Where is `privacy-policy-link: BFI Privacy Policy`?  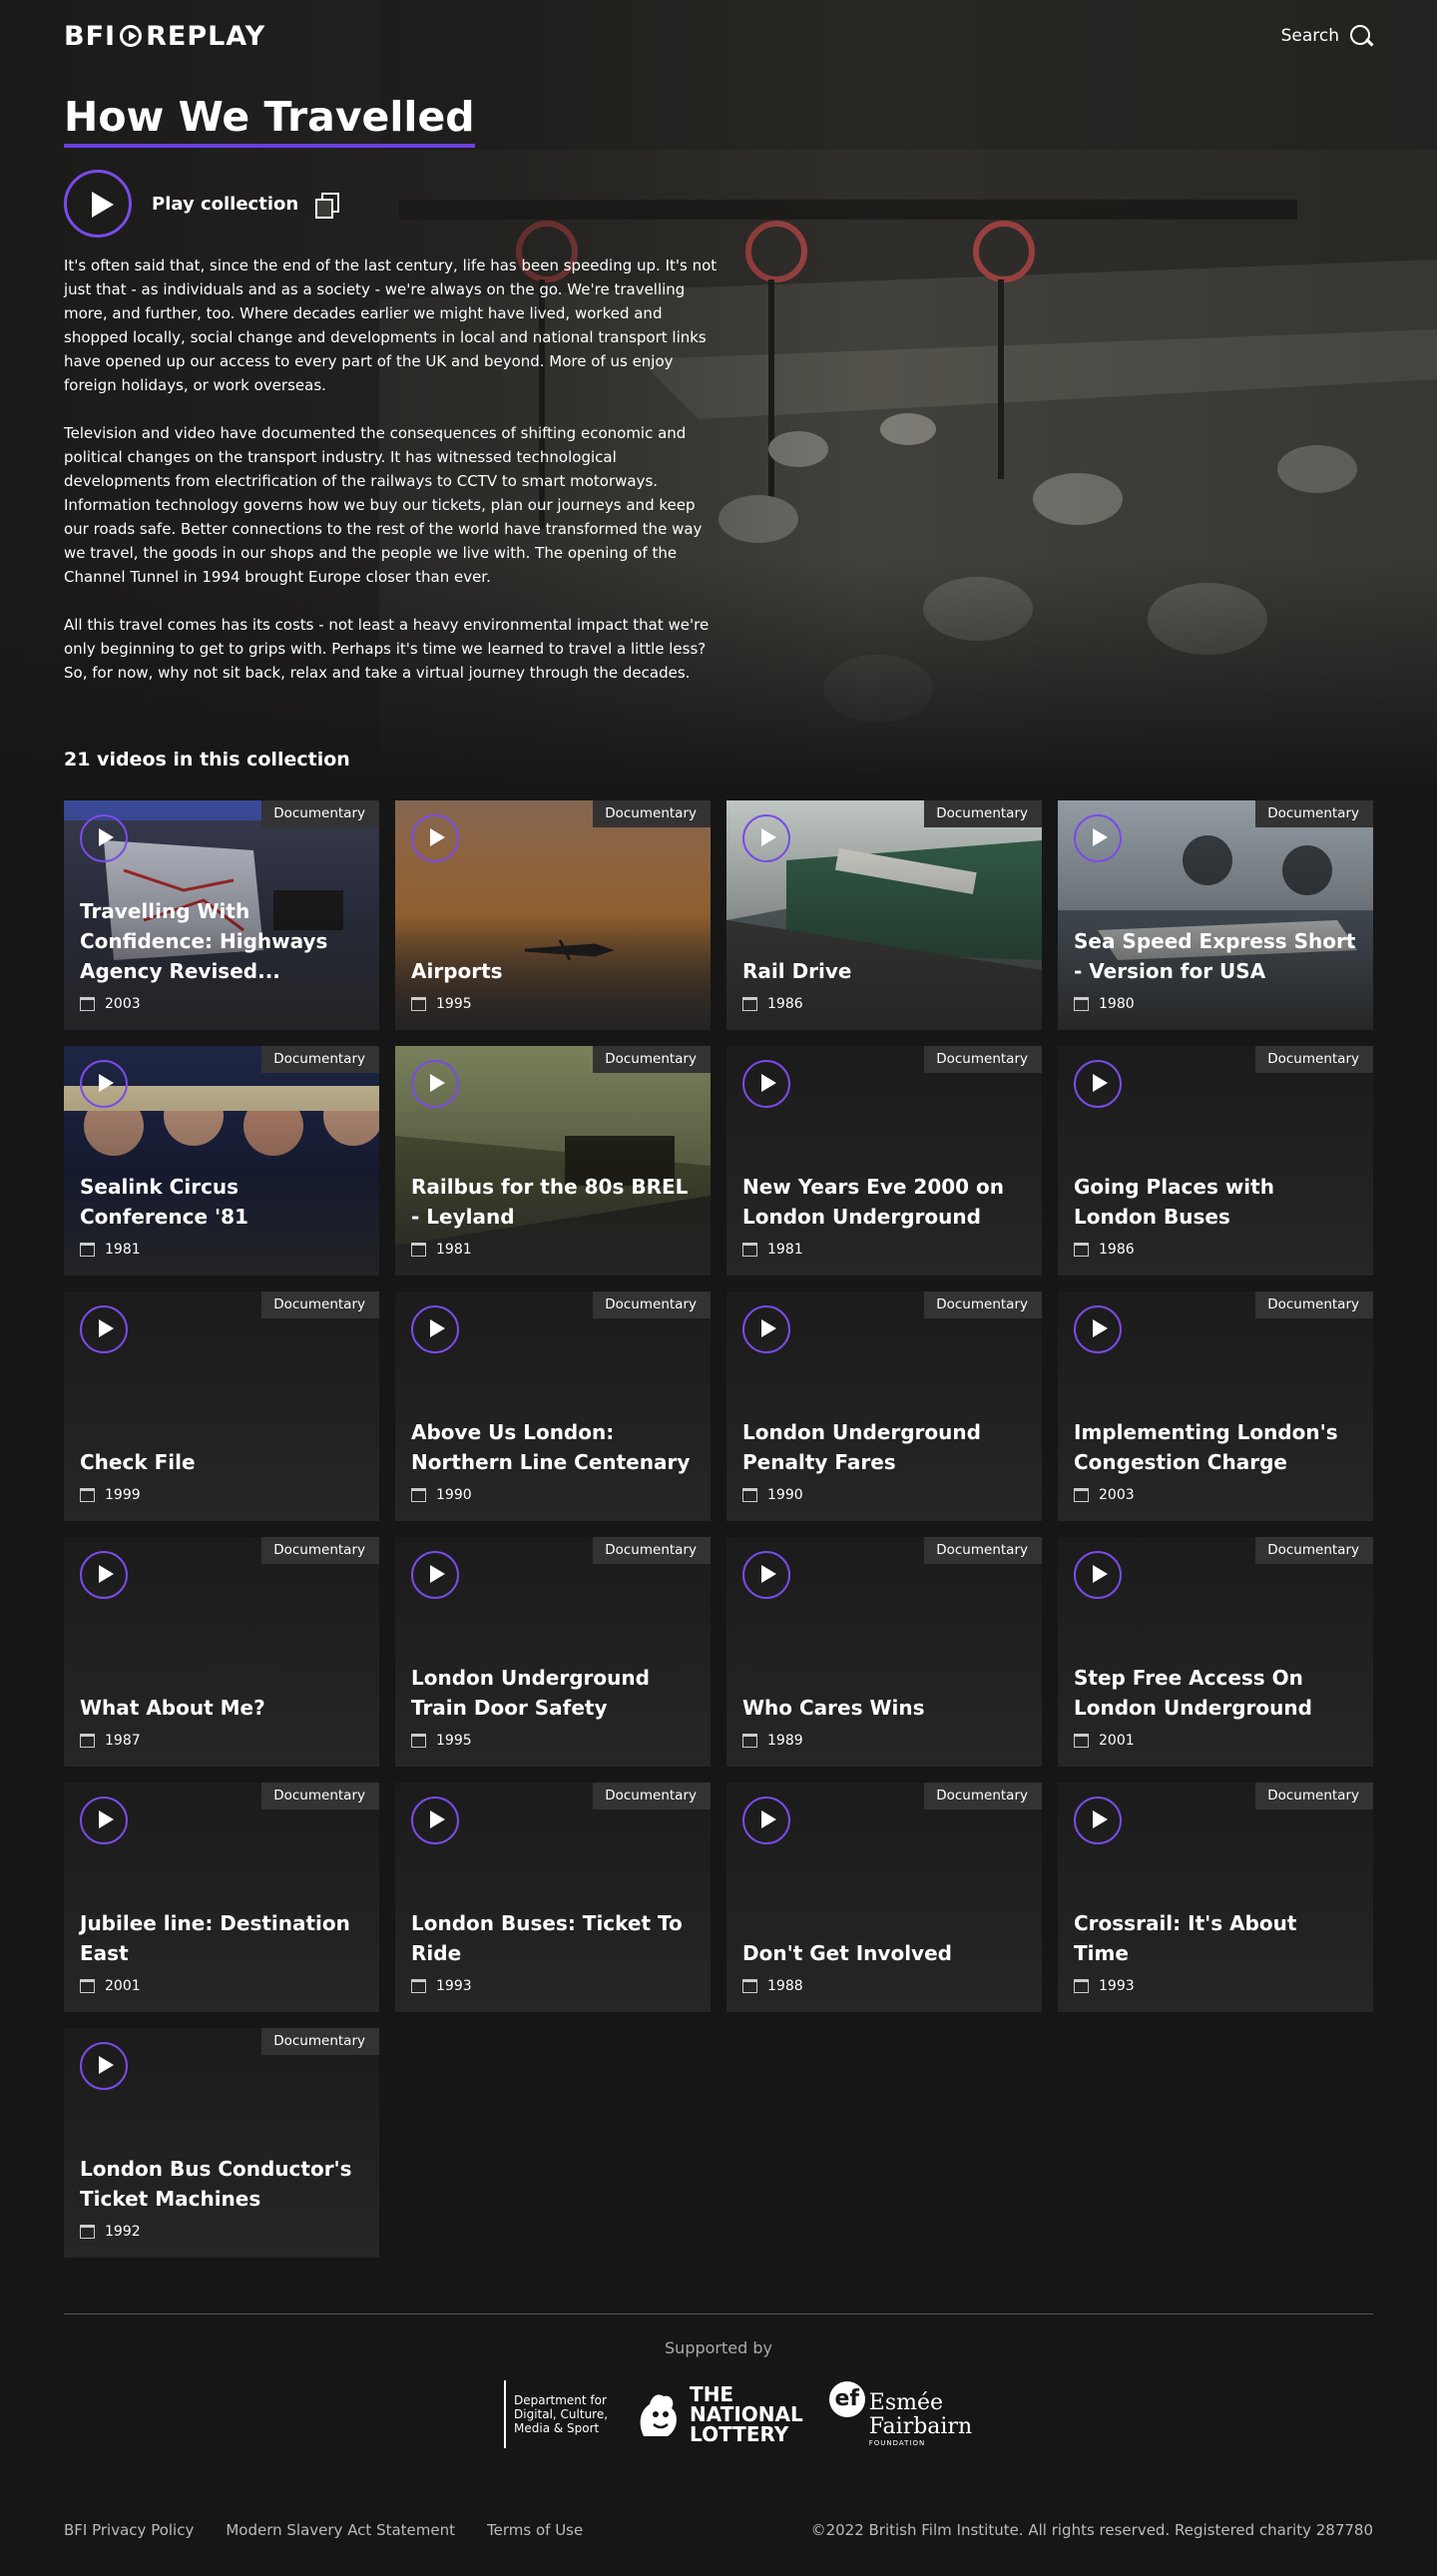 privacy-policy-link: BFI Privacy Policy is located at coordinates (129, 2530).